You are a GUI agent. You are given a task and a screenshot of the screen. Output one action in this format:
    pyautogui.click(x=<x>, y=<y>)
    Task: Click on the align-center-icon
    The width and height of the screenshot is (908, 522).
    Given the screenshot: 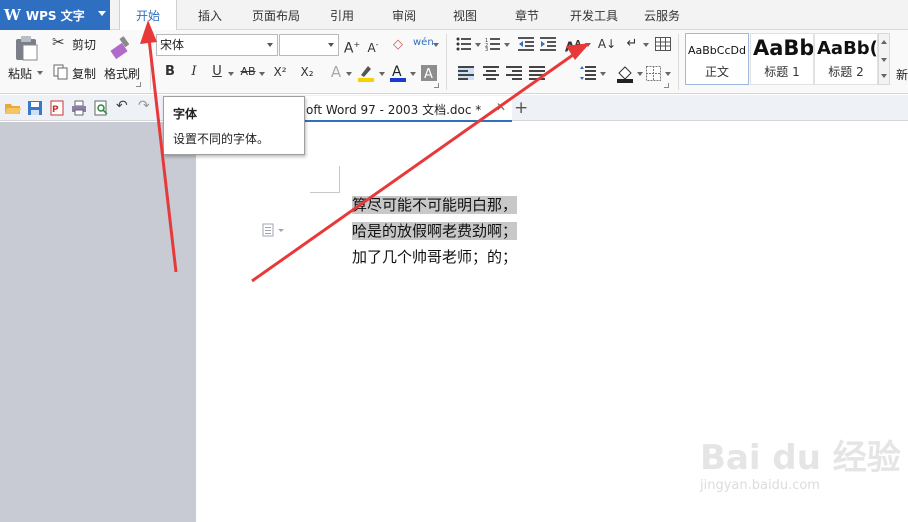 What is the action you would take?
    pyautogui.click(x=491, y=73)
    